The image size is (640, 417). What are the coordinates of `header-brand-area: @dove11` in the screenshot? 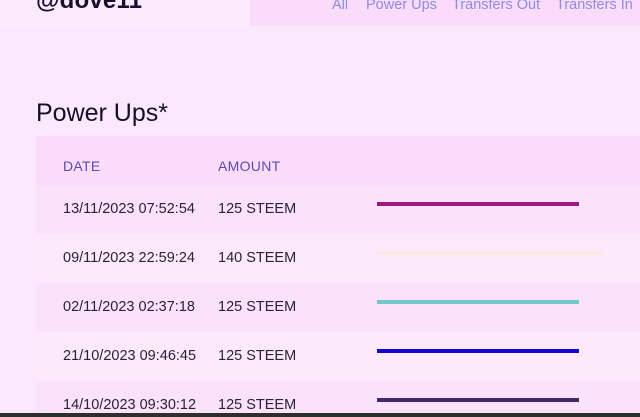 It's located at (125, 13).